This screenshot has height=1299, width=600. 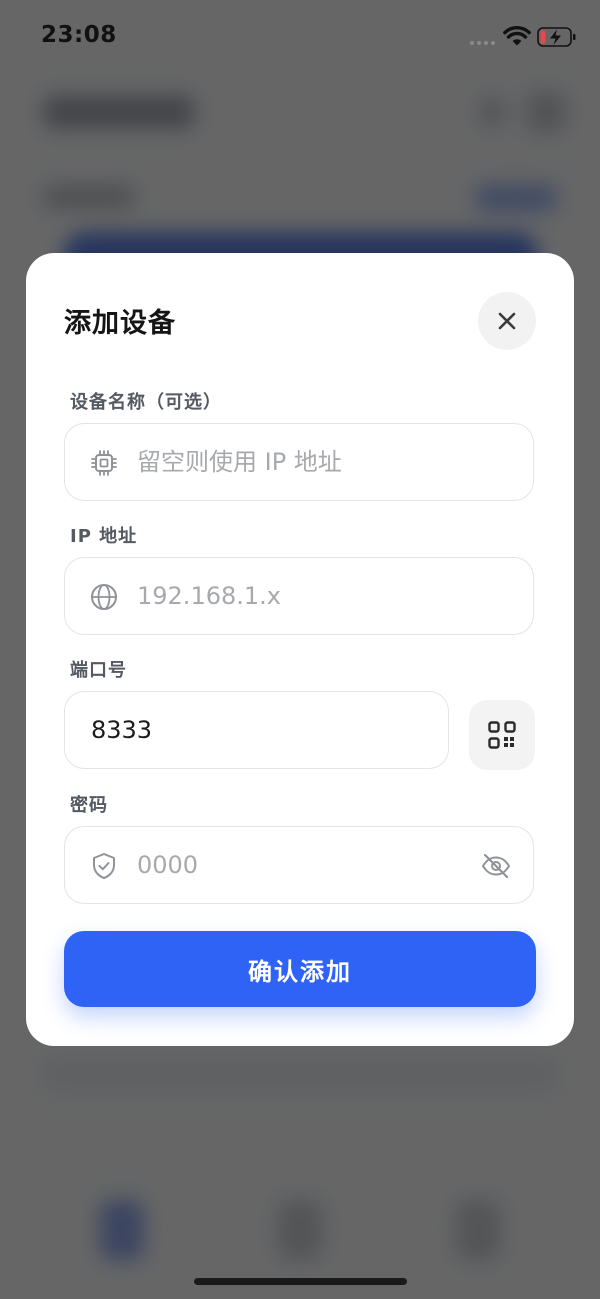 What do you see at coordinates (302, 595) in the screenshot?
I see `ip-address-input` at bounding box center [302, 595].